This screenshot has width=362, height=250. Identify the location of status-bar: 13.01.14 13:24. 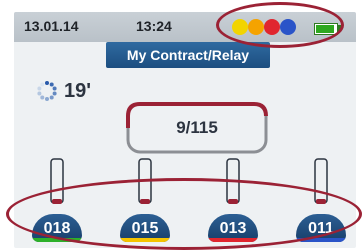
(185, 27).